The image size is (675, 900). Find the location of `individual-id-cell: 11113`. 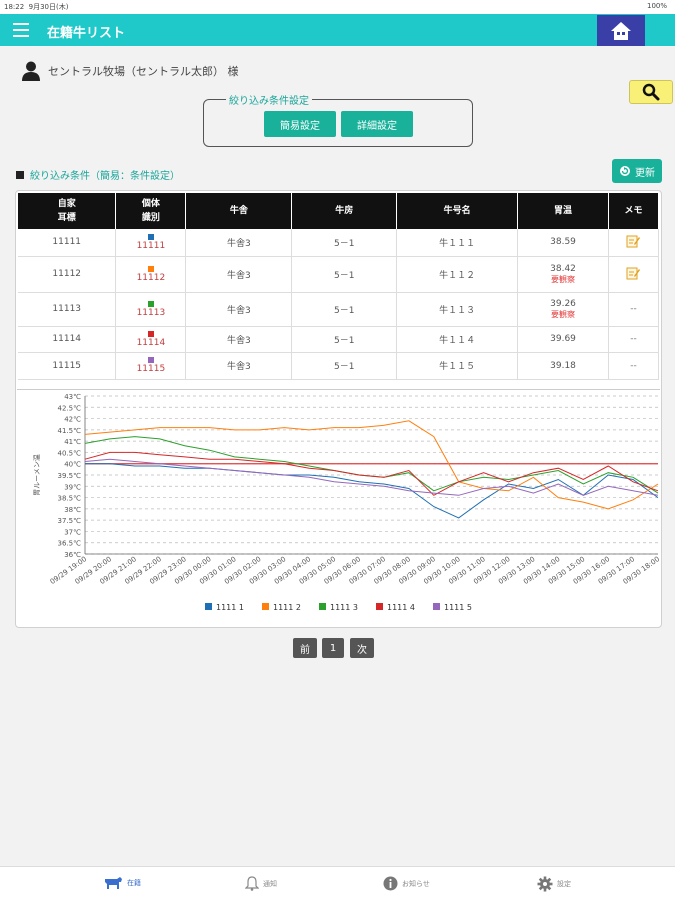

individual-id-cell: 11113 is located at coordinates (151, 309).